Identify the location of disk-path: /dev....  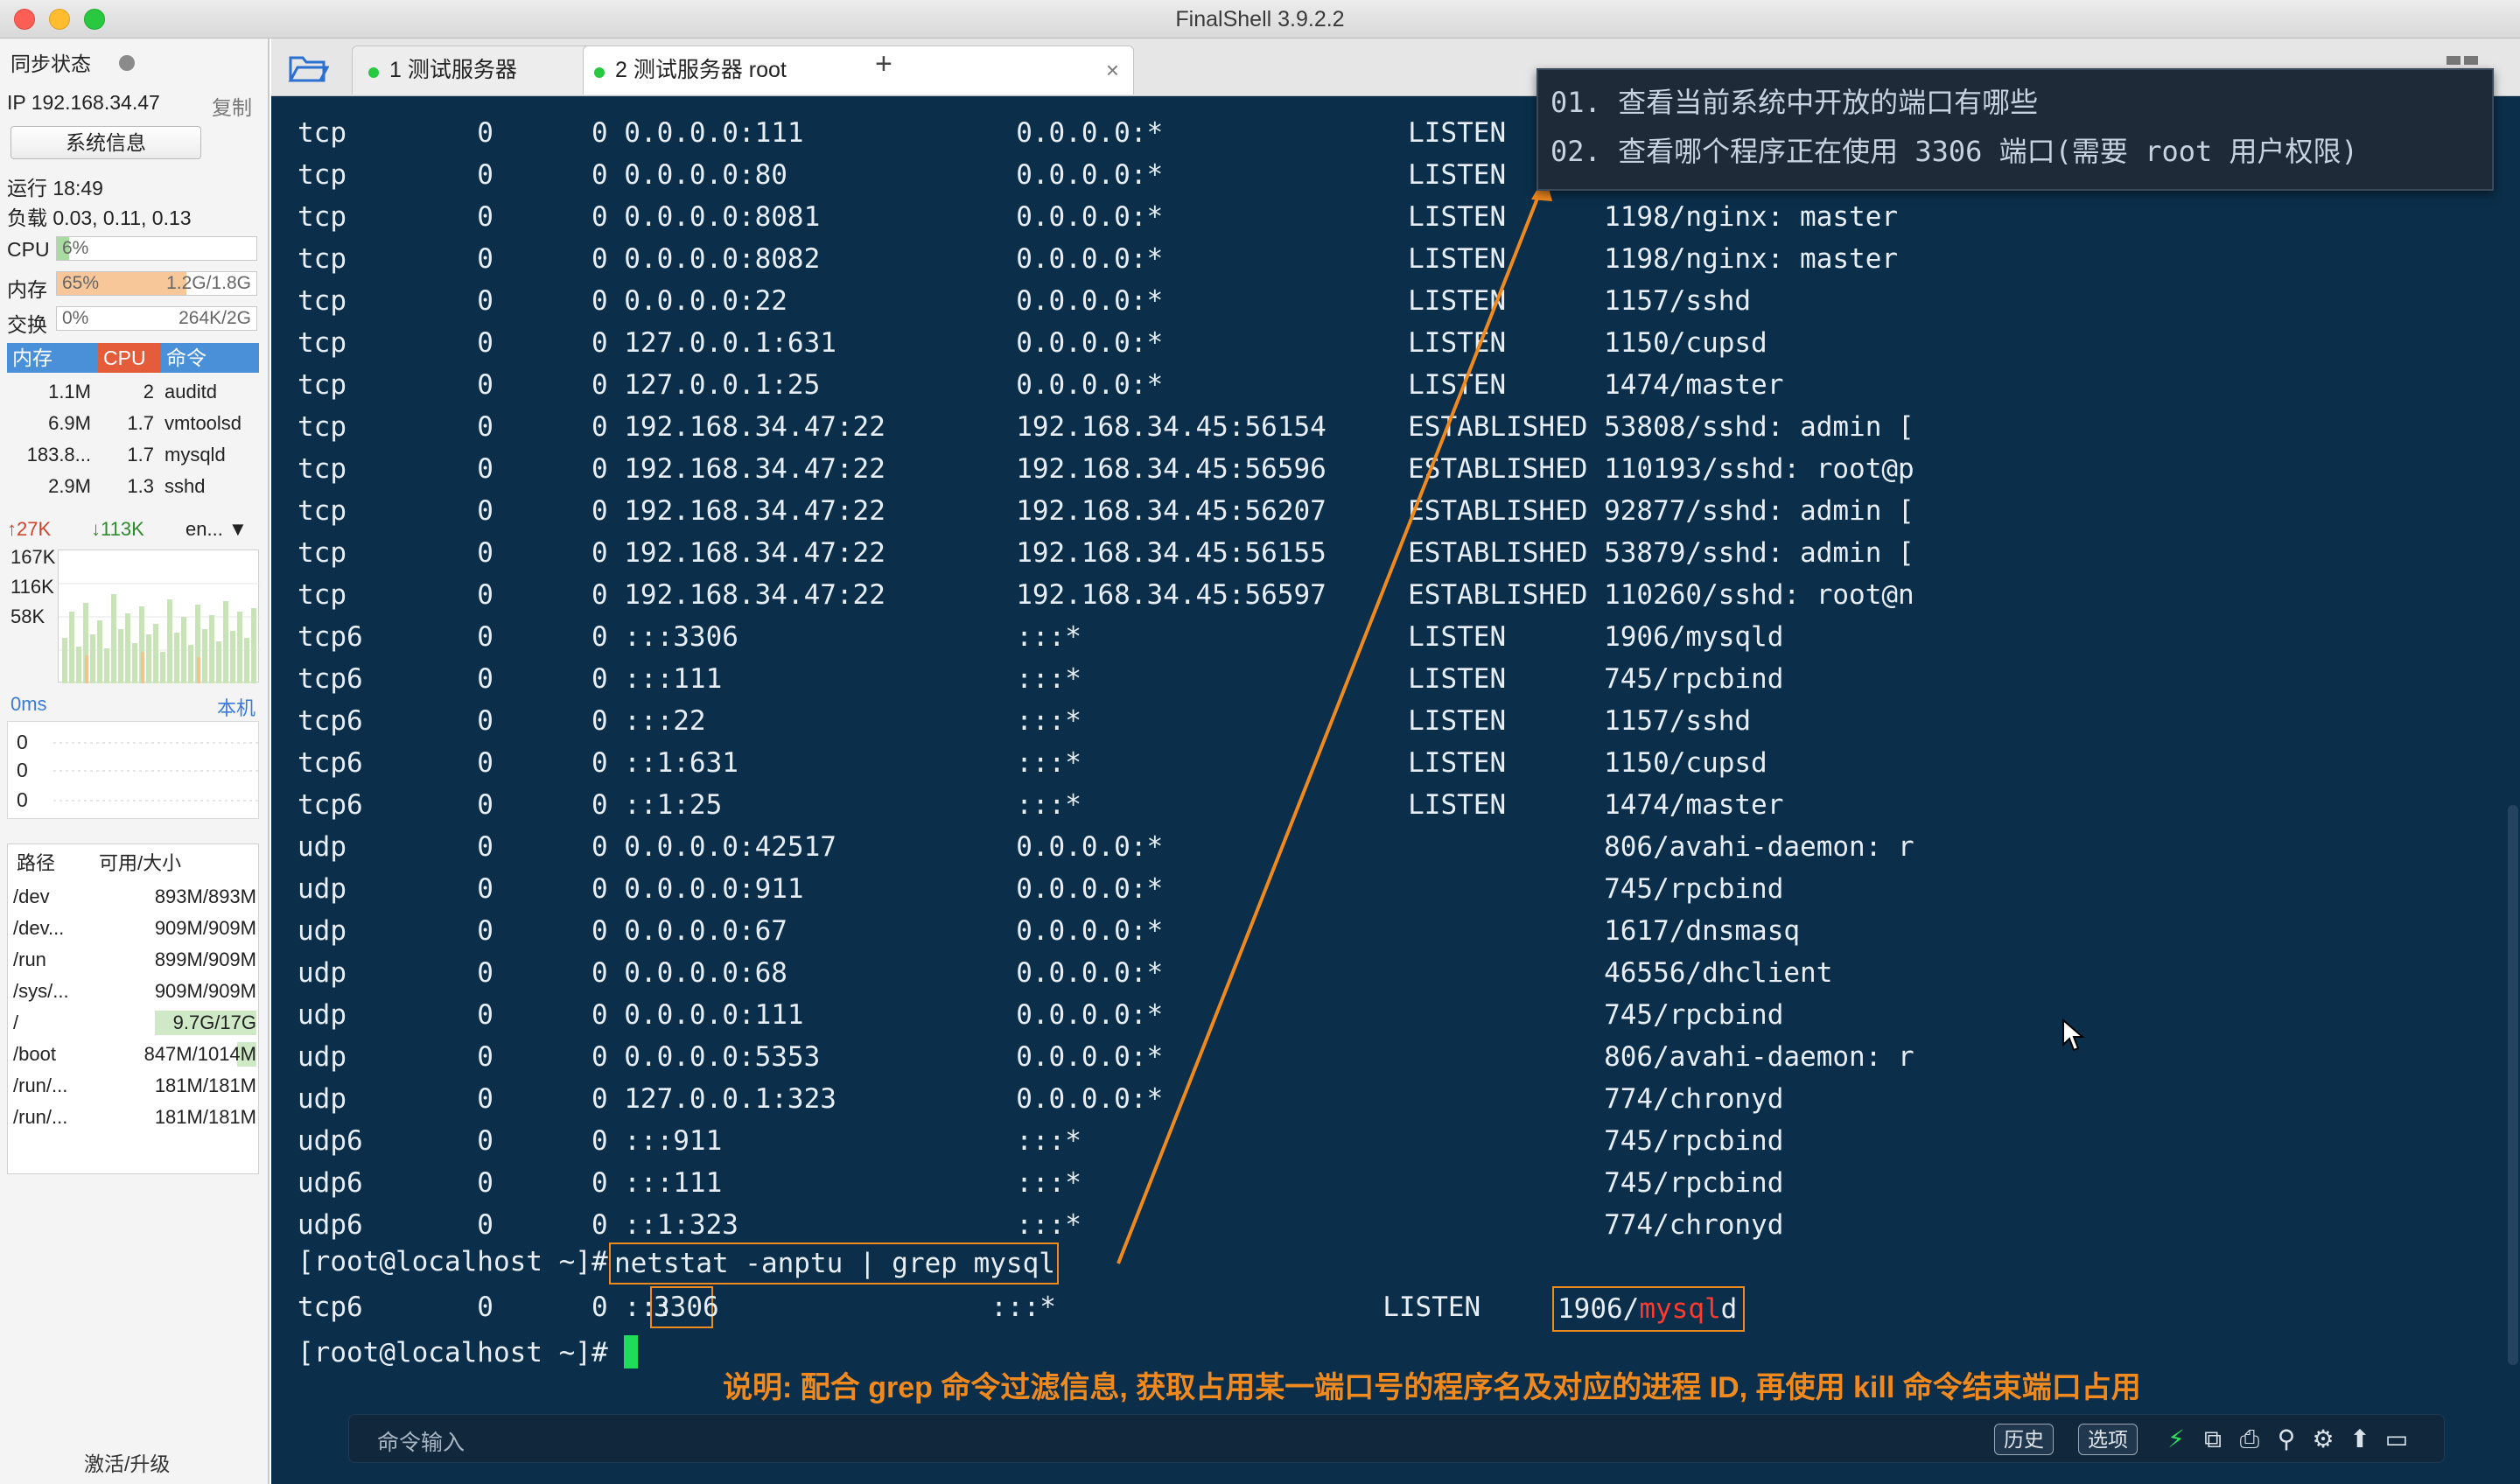
(39, 928).